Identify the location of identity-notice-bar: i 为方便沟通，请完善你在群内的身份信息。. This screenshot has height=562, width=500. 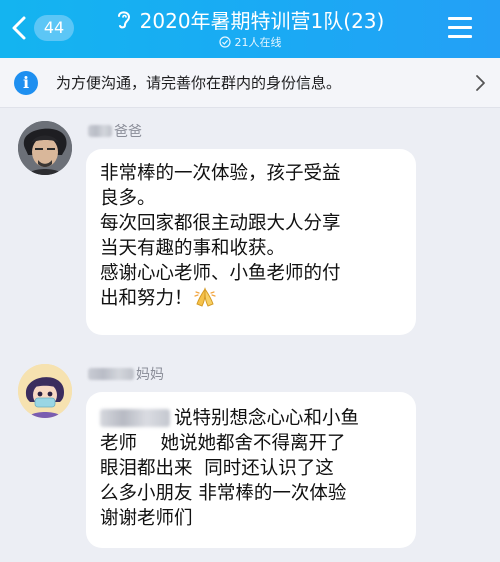
(250, 83).